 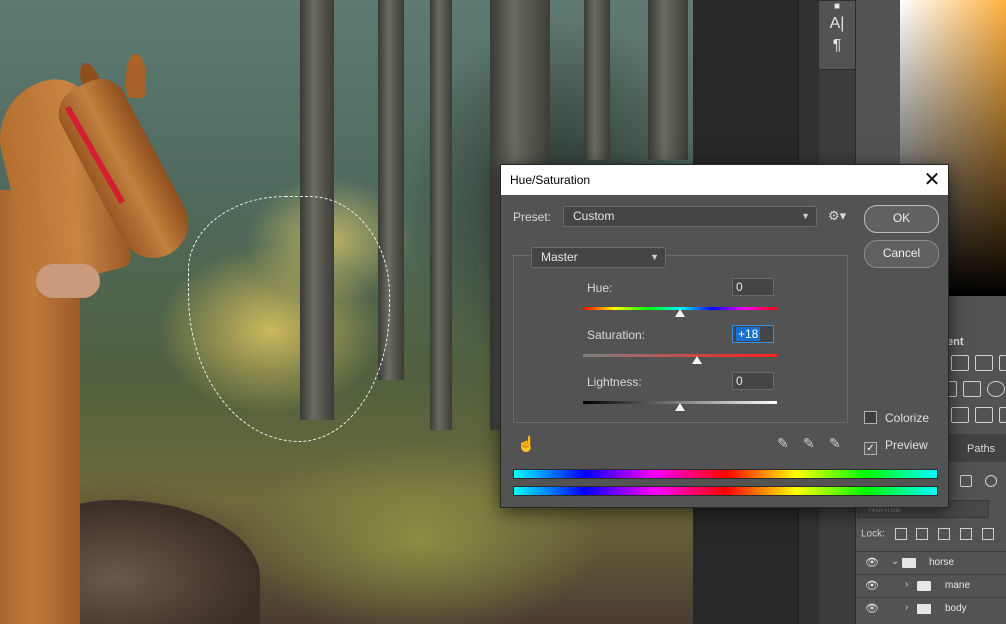 What do you see at coordinates (837, 7) in the screenshot?
I see `swatch-icon: ■` at bounding box center [837, 7].